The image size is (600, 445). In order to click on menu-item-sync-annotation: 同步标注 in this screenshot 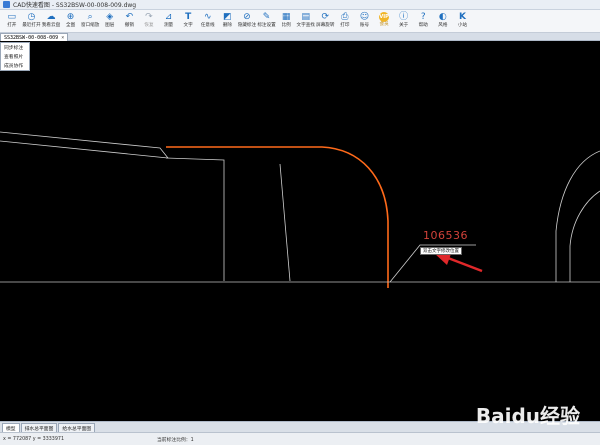, I will do `click(15, 47)`.